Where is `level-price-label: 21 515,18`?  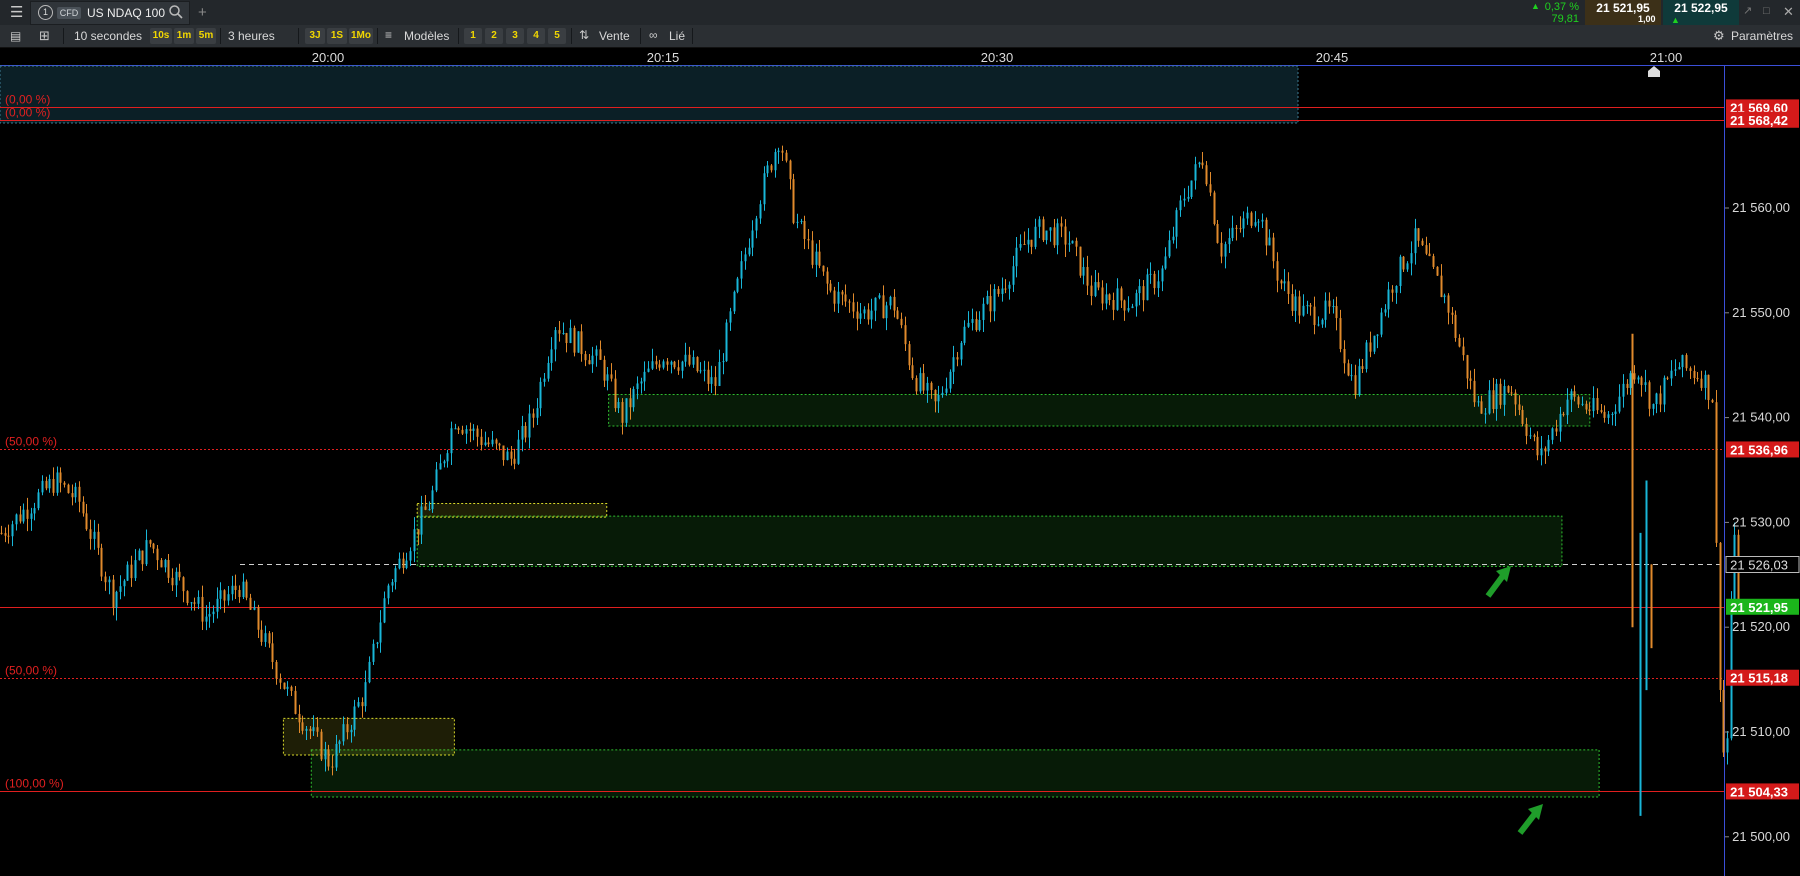
level-price-label: 21 515,18 is located at coordinates (1759, 678).